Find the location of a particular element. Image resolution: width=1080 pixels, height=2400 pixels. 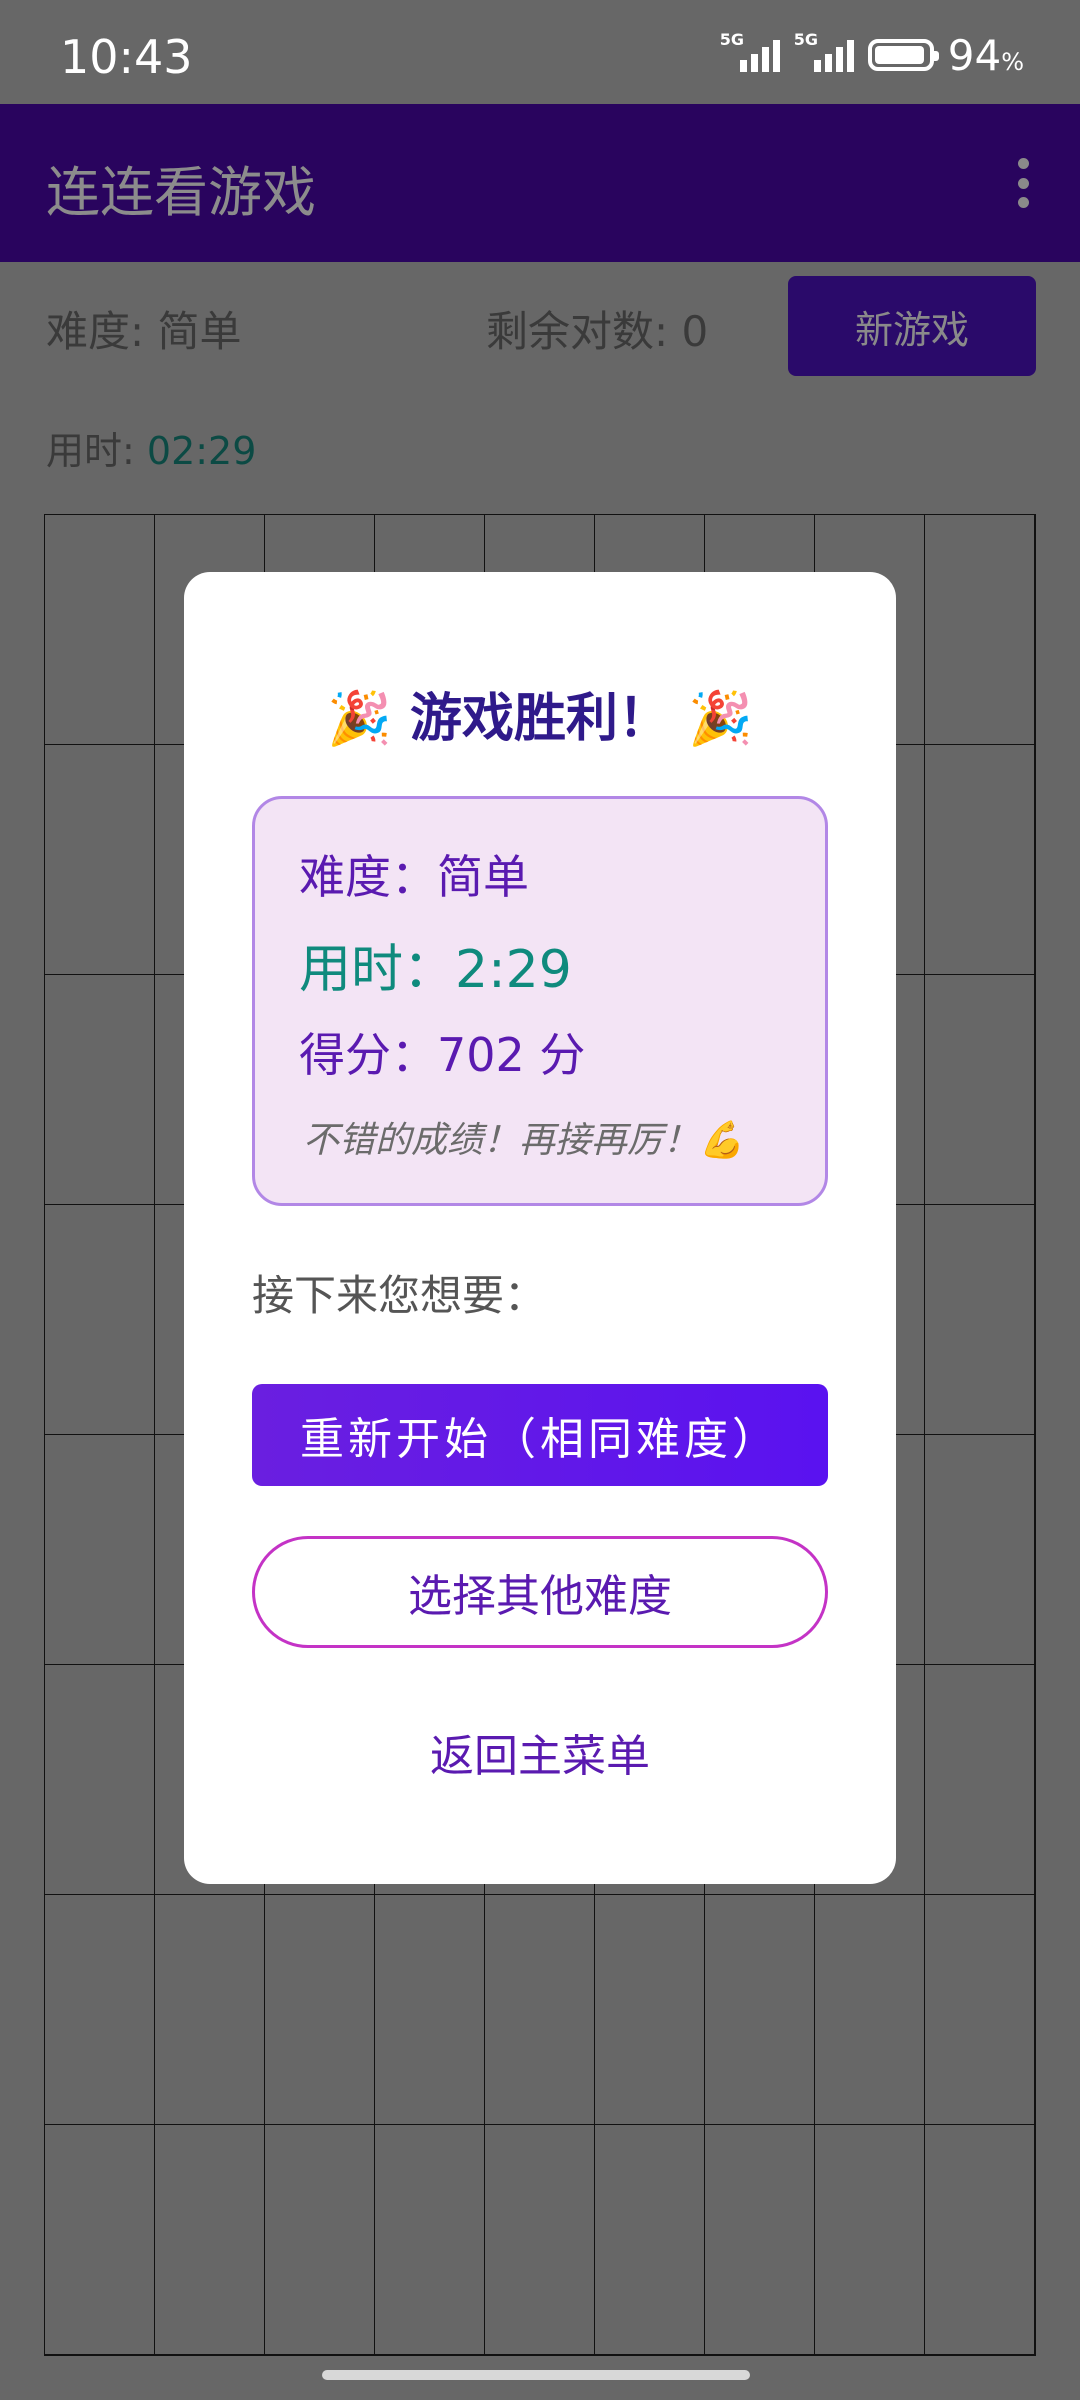

app-bar: 连连看游戏 is located at coordinates (540, 183).